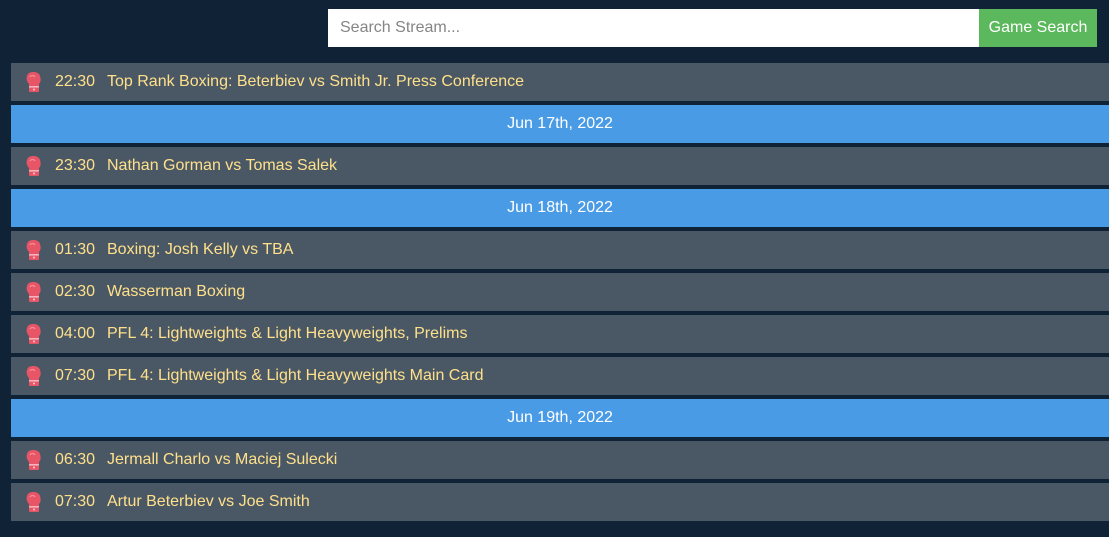 Image resolution: width=1109 pixels, height=537 pixels. I want to click on date-header: Jun 17th, 2022, so click(560, 124).